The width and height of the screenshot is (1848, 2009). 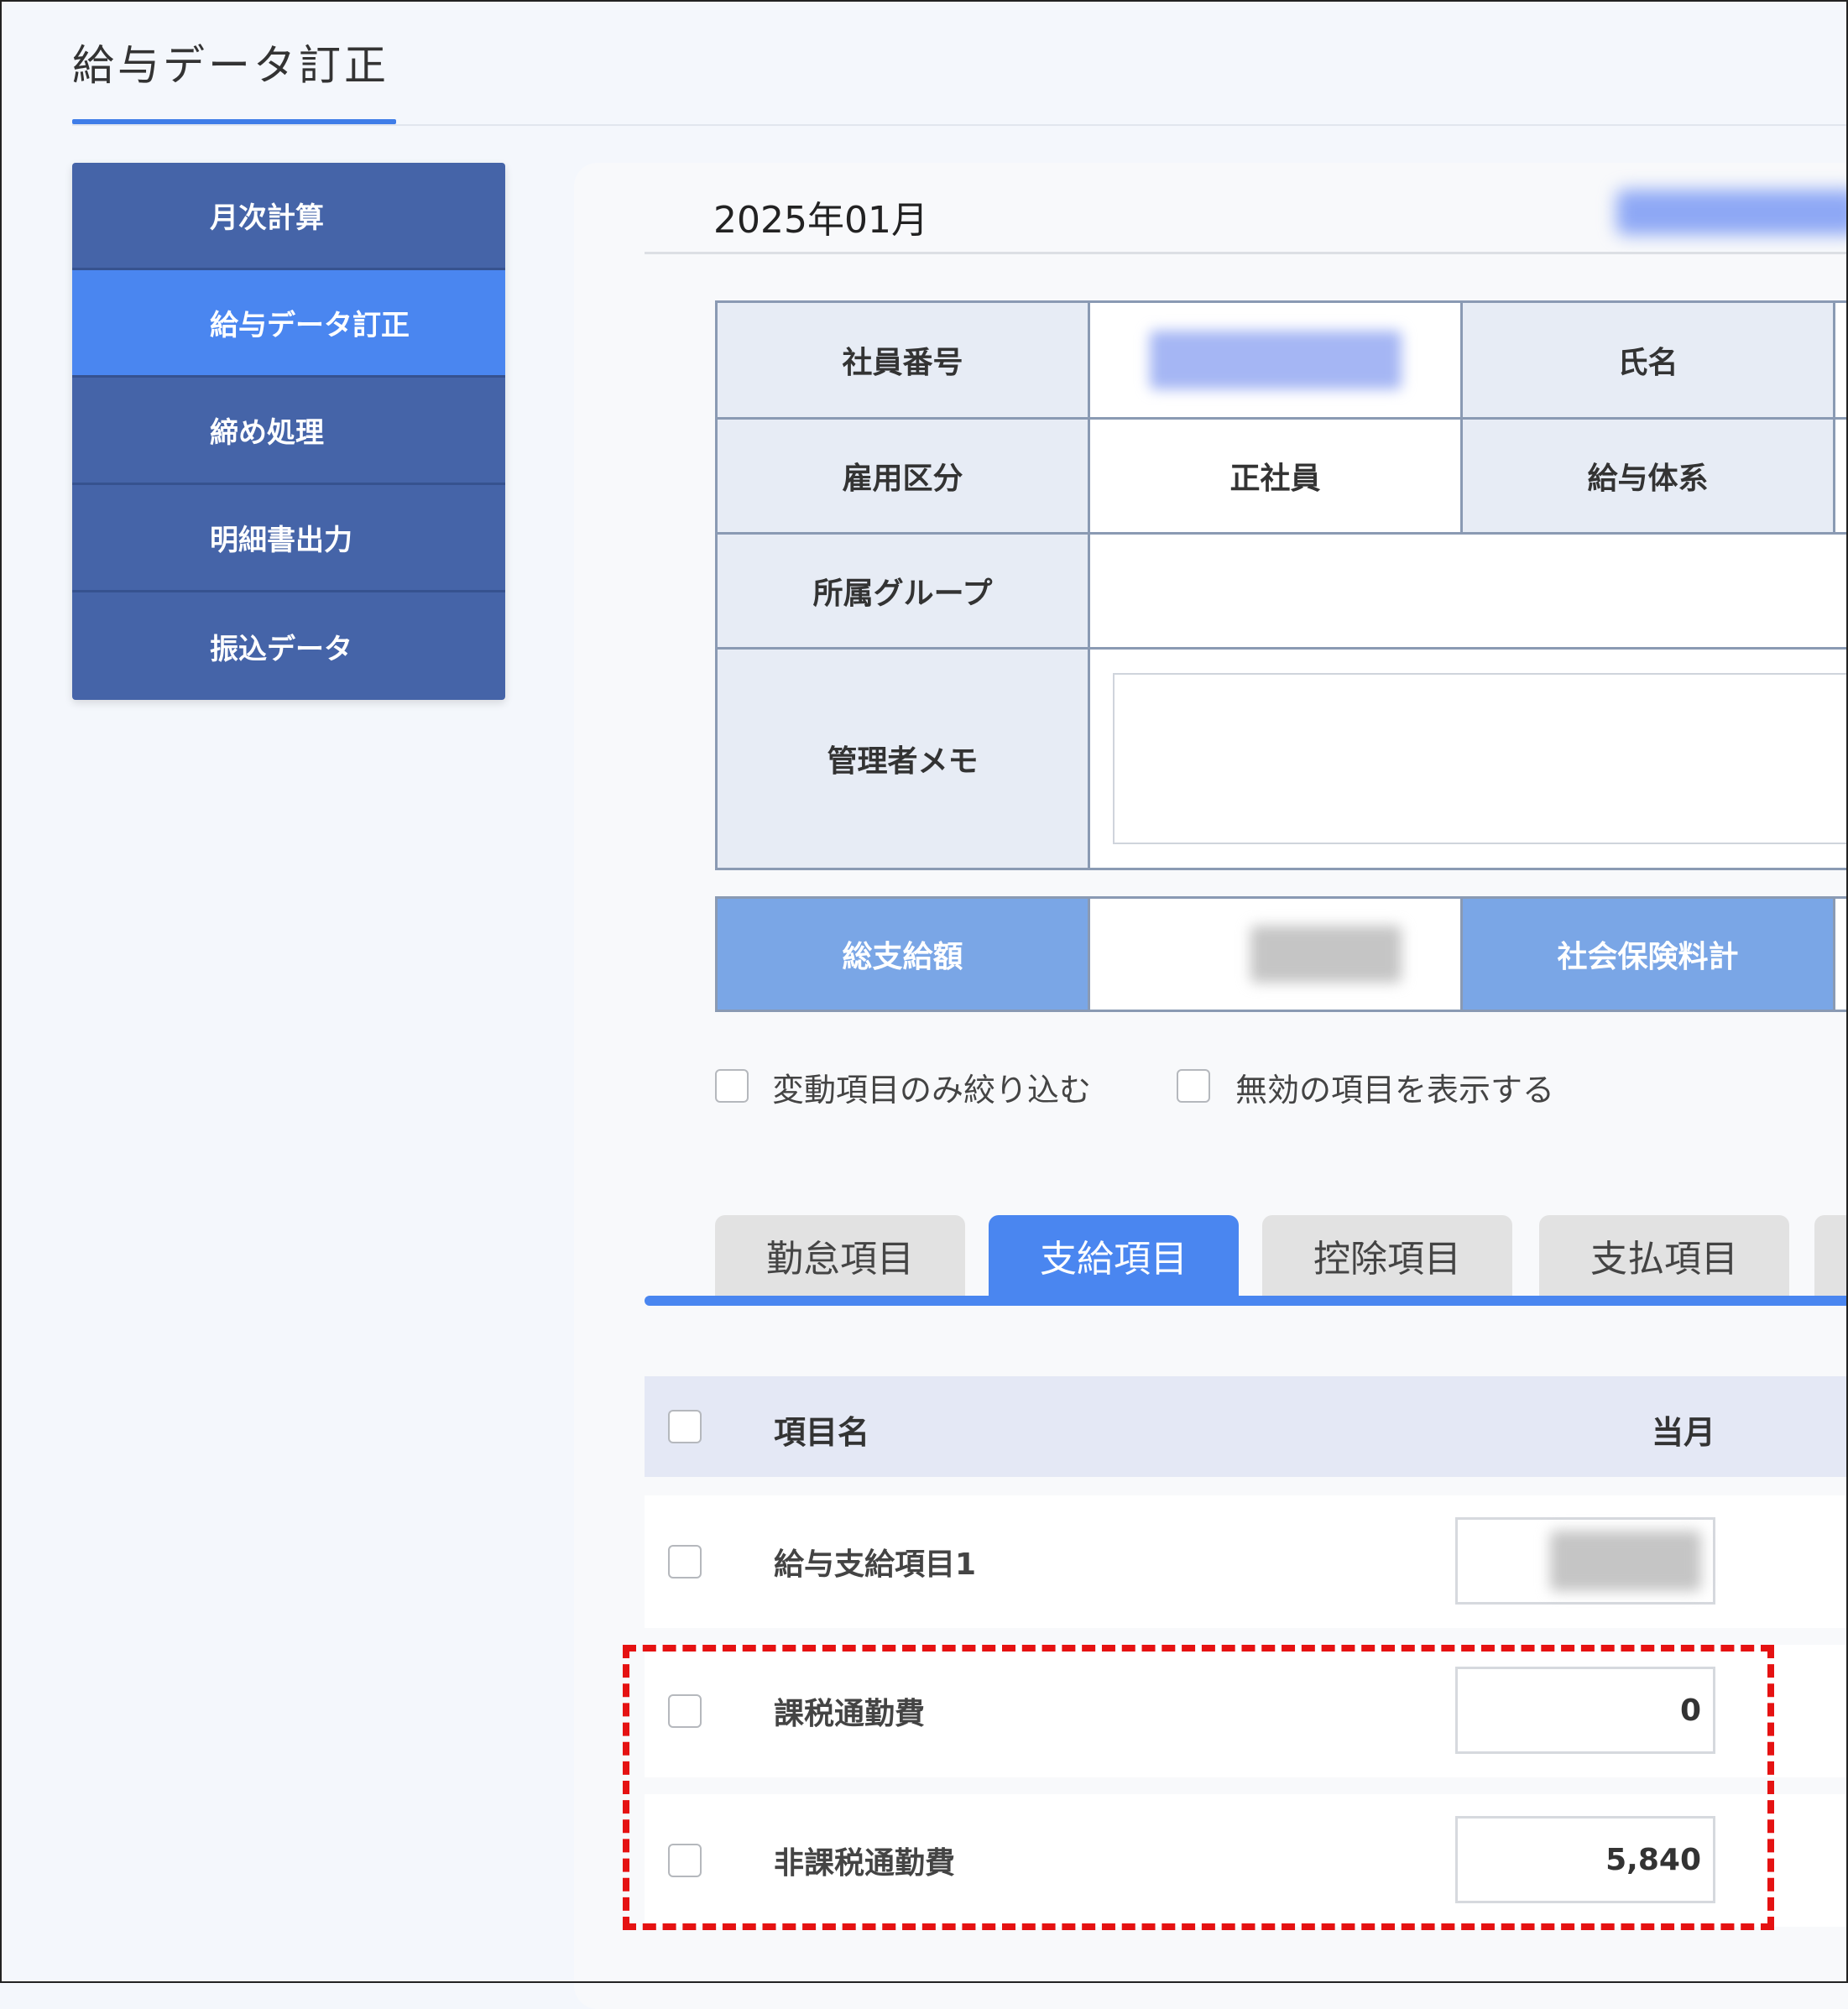 What do you see at coordinates (288, 646) in the screenshot?
I see `sidebar-item-transfer-data: 振込データ` at bounding box center [288, 646].